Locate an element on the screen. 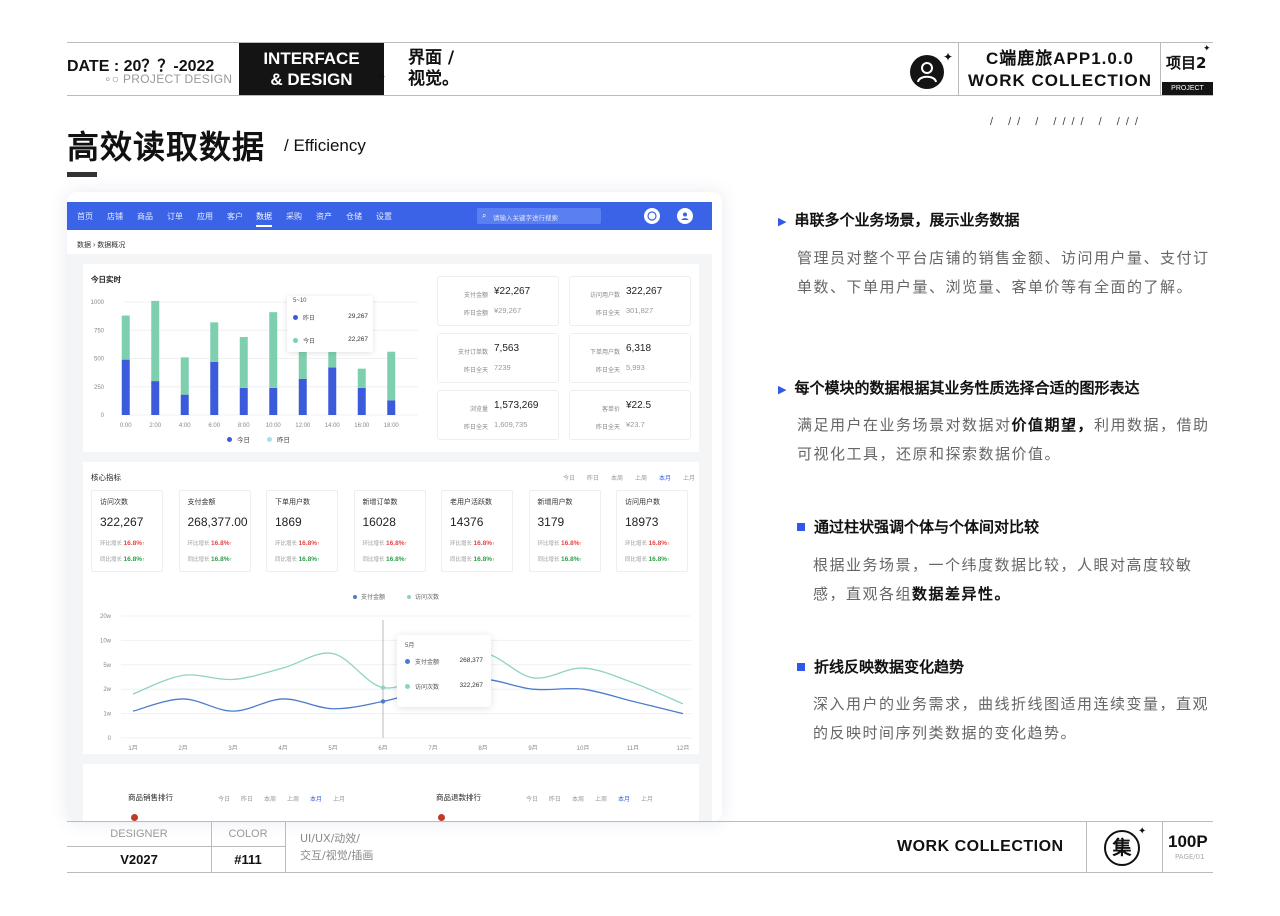  search-placeholder: 请输入关键字进行搜索 is located at coordinates (525, 218).